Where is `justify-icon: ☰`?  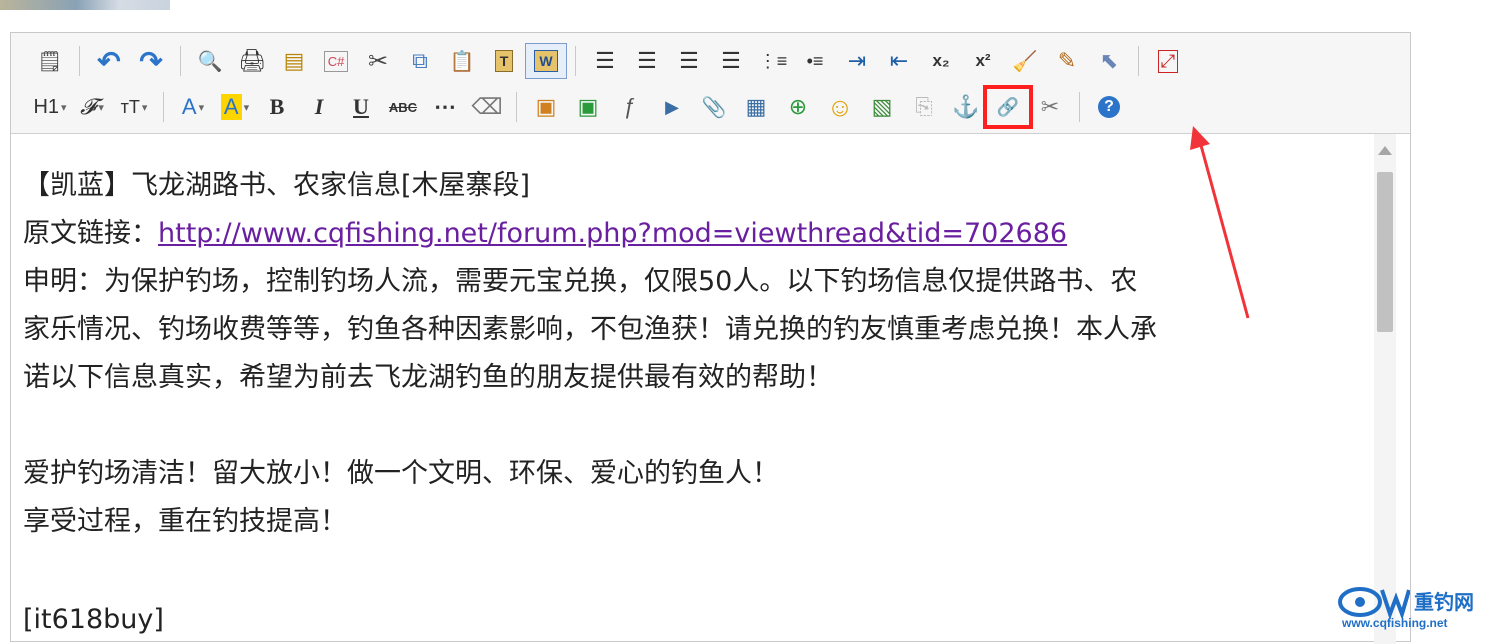 justify-icon: ☰ is located at coordinates (731, 60).